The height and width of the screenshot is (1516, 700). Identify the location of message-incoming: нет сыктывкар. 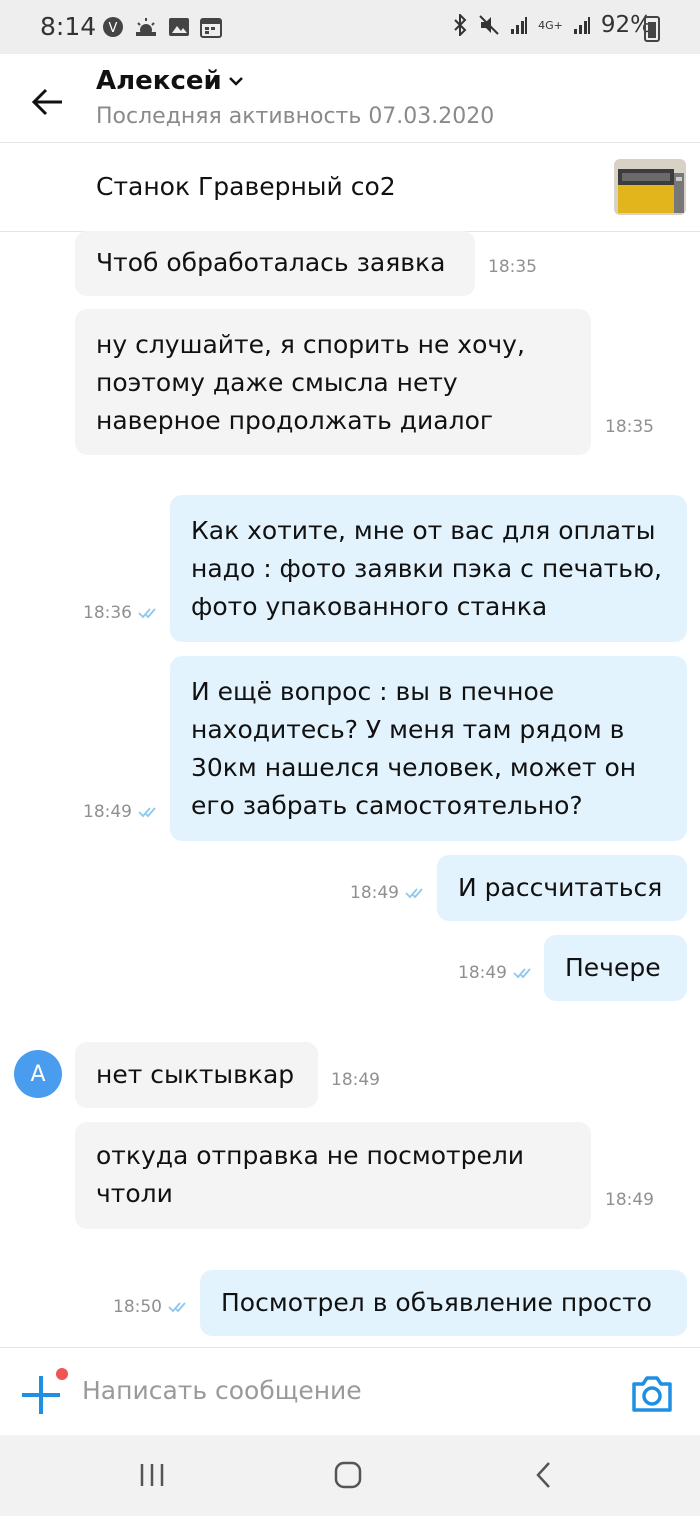
(196, 1075).